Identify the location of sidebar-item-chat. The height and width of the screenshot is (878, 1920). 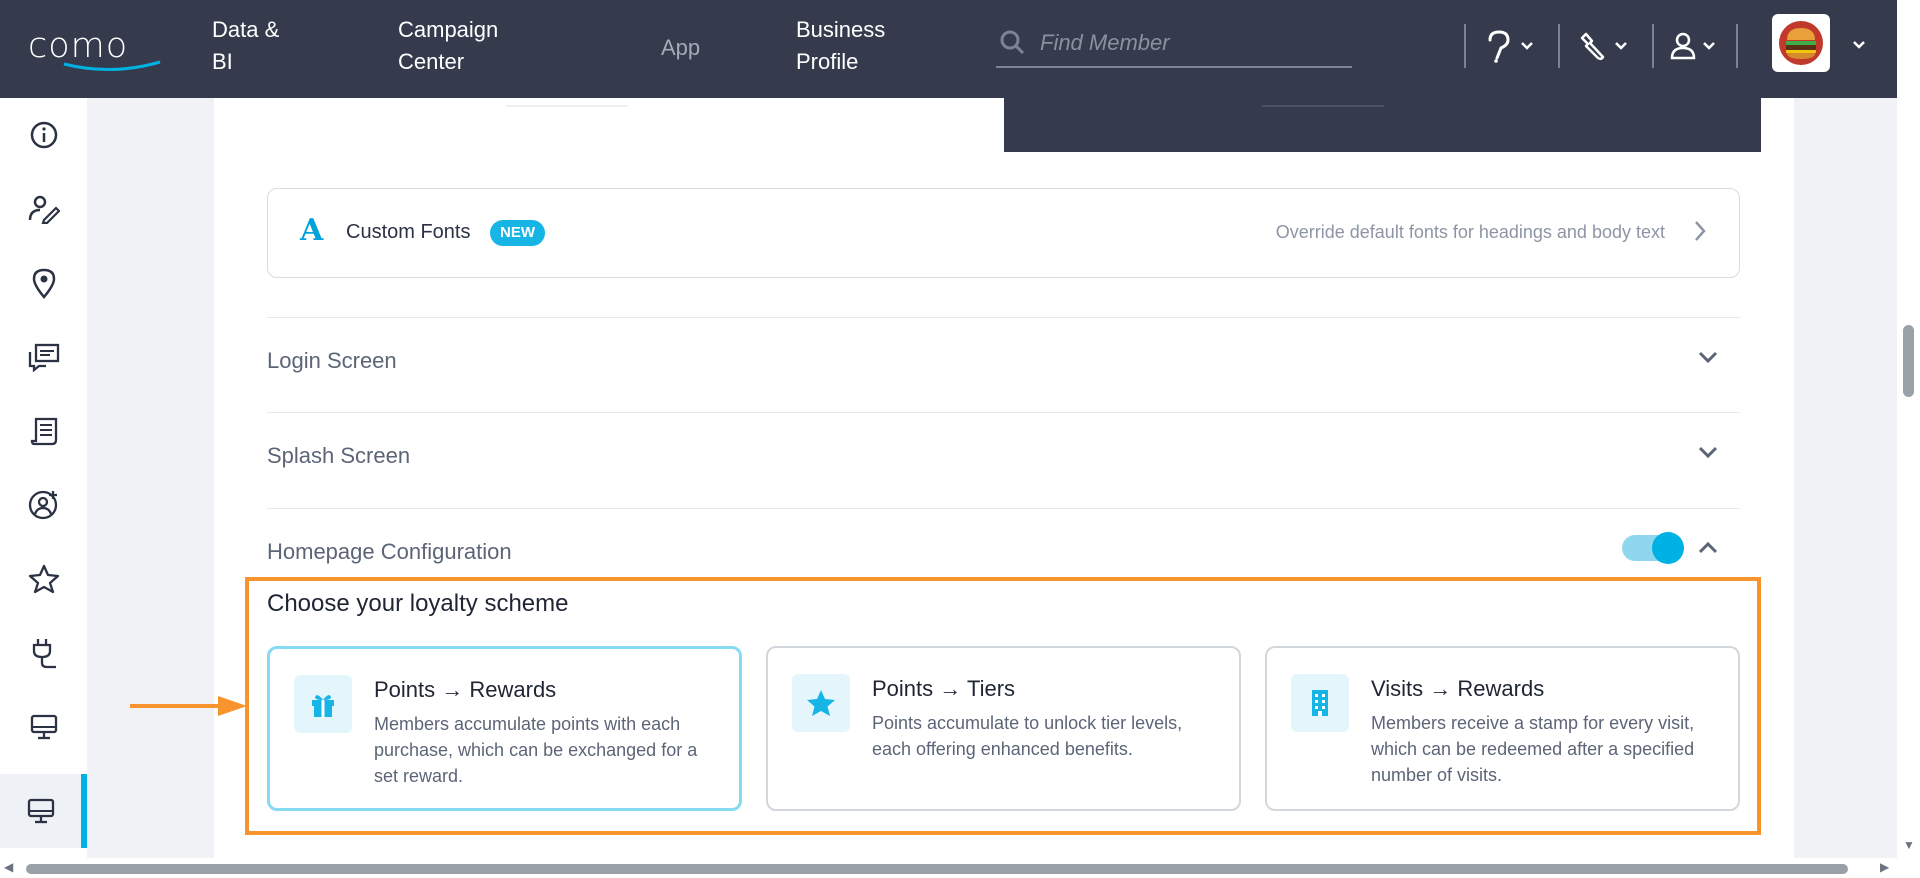
(43, 357).